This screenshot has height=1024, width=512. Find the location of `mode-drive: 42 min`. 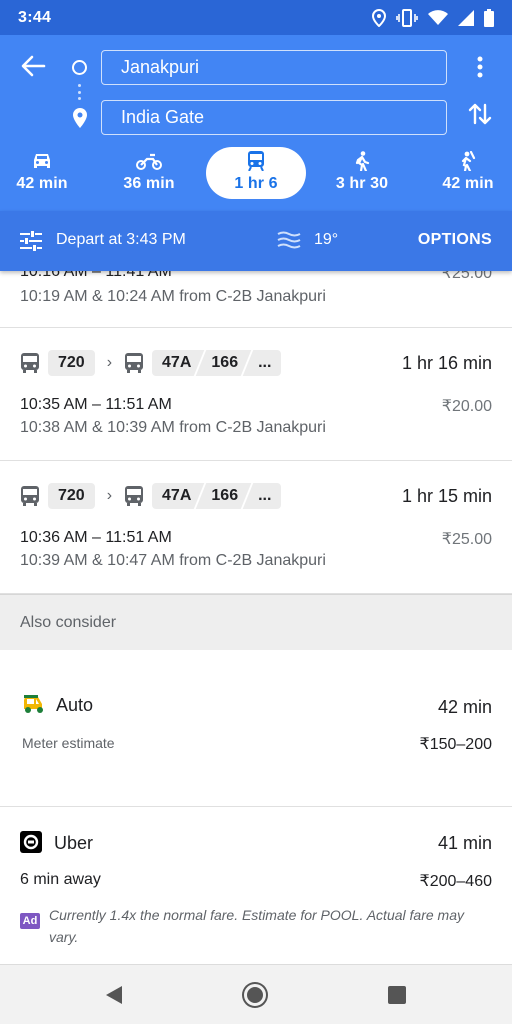

mode-drive: 42 min is located at coordinates (46, 173).